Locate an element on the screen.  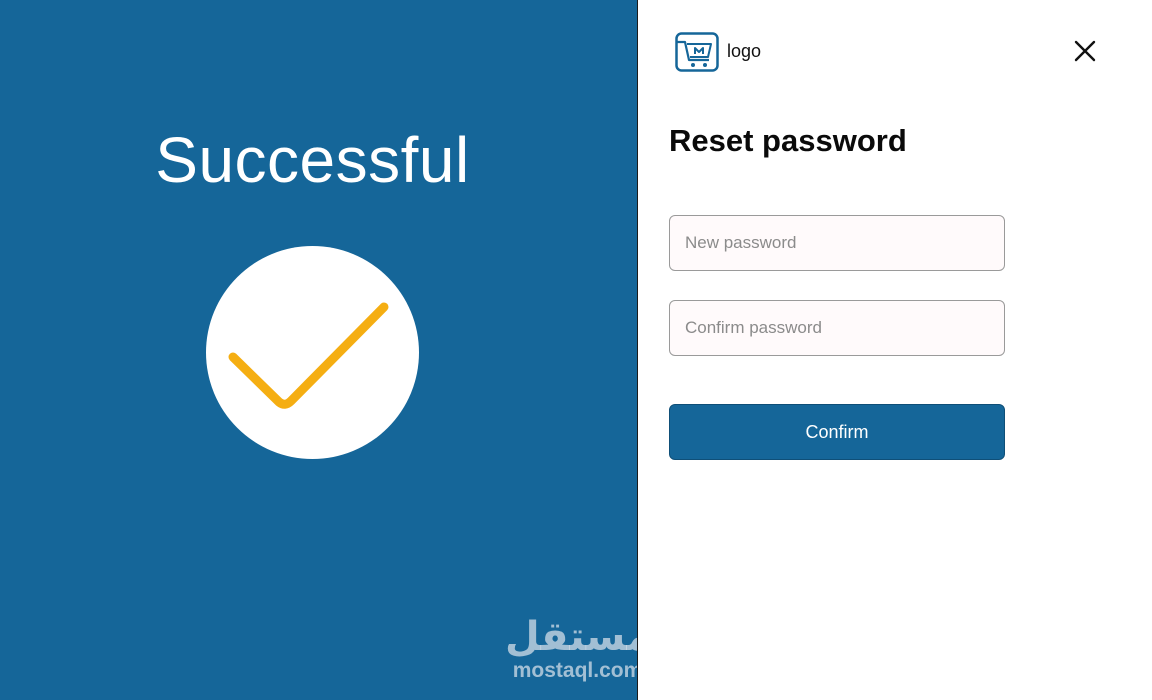
new-password-field is located at coordinates (837, 243).